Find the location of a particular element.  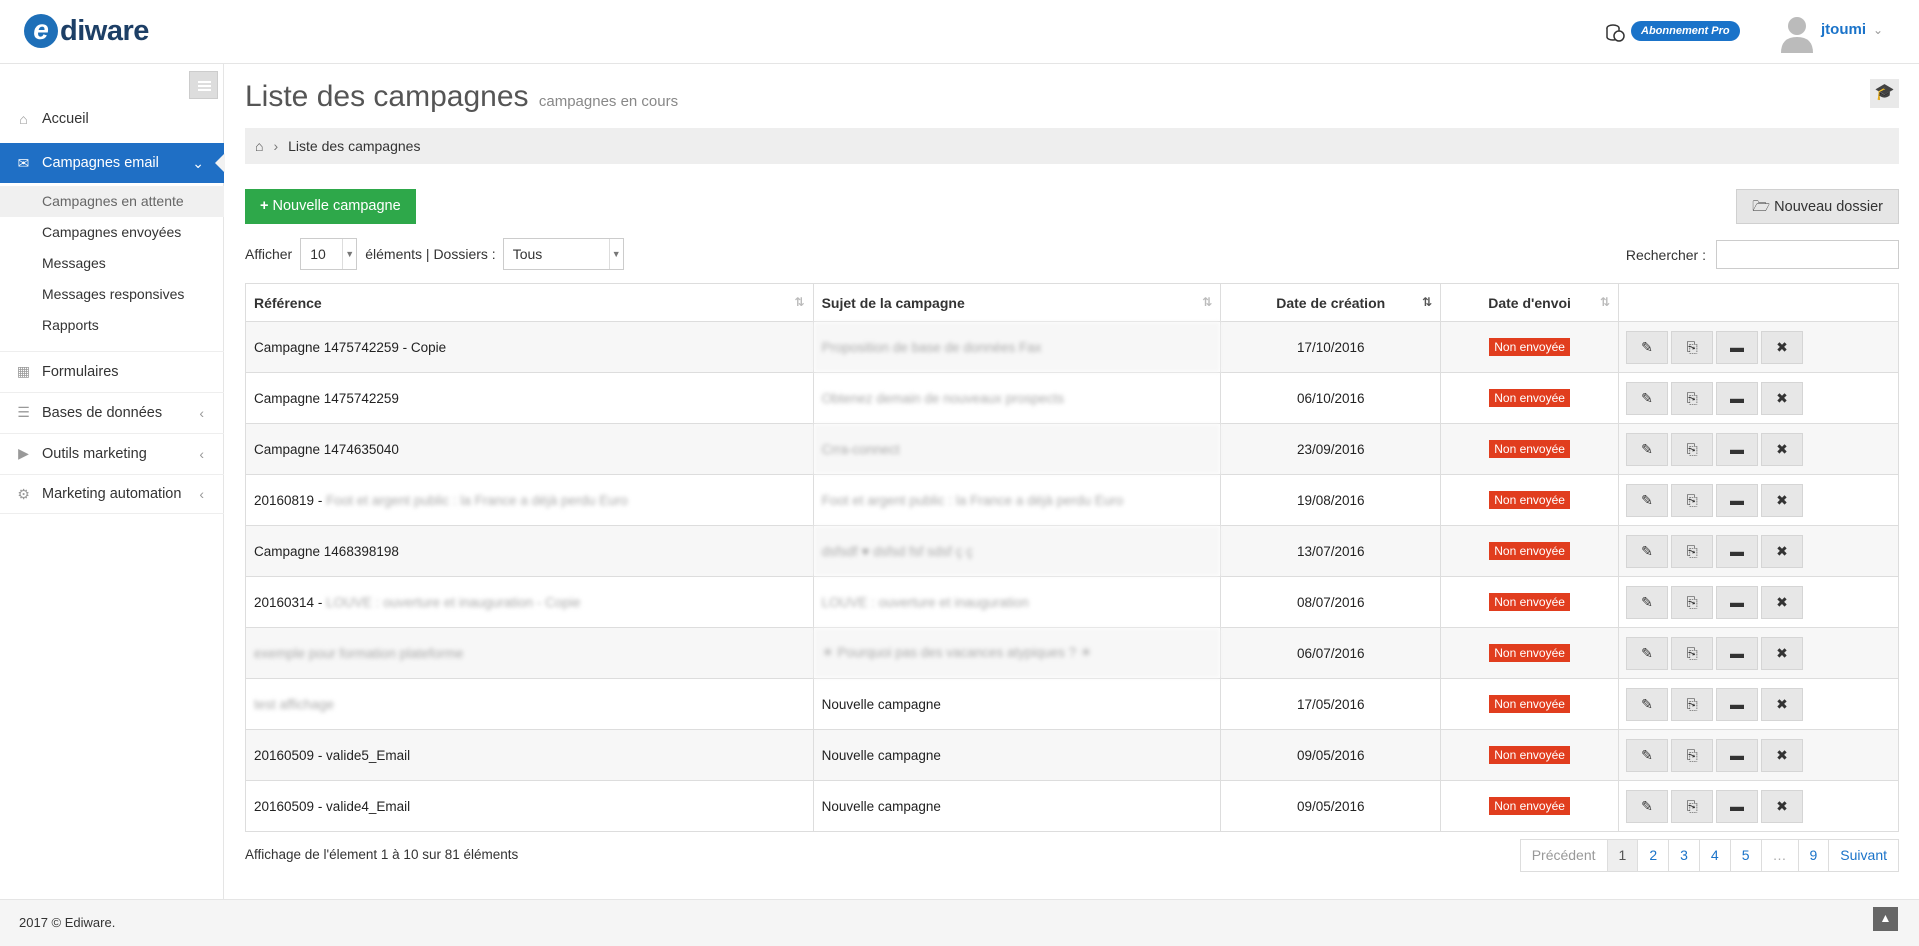

sidebar-item-marketing-automation: ⚙ Marketing automation ‹ is located at coordinates (112, 494).